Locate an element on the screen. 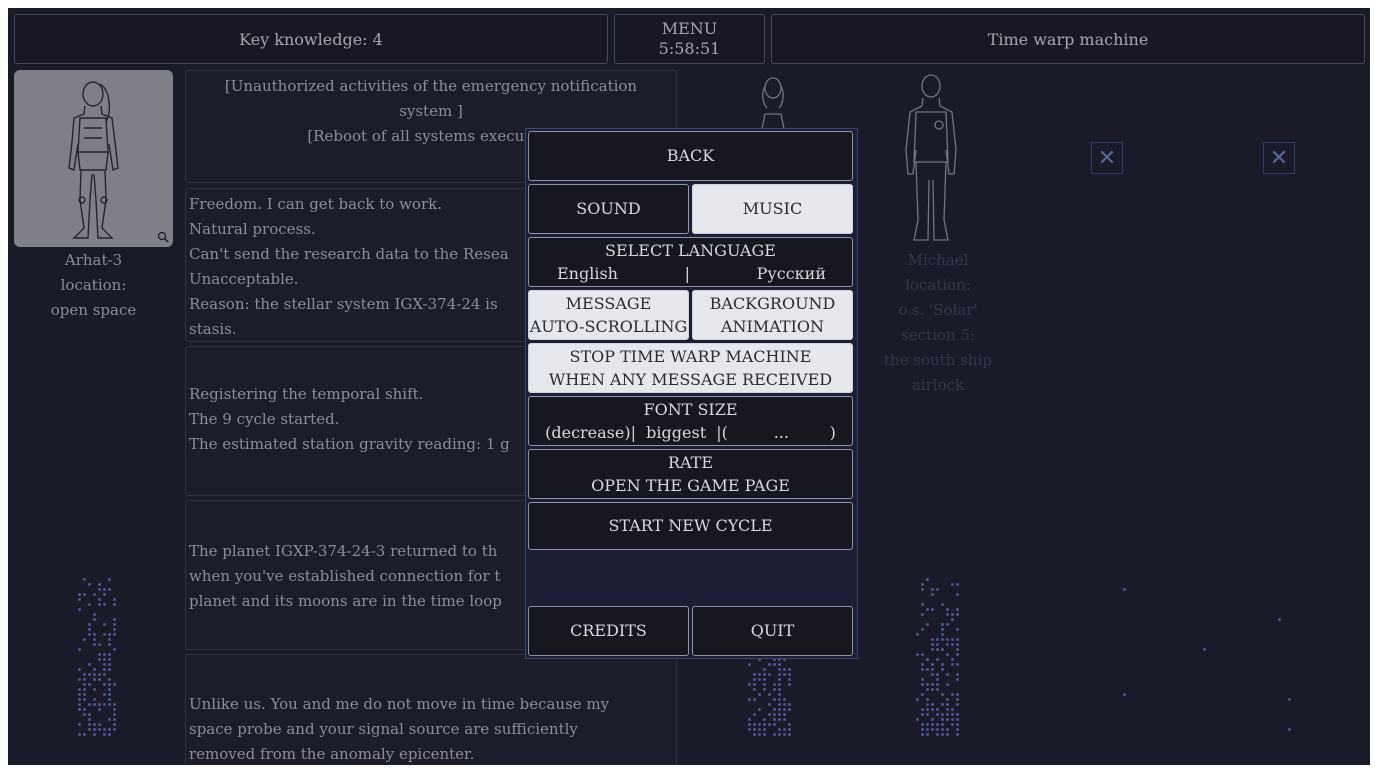 This screenshot has height=769, width=1375. font-size-label: FONT SIZE is located at coordinates (690, 409).